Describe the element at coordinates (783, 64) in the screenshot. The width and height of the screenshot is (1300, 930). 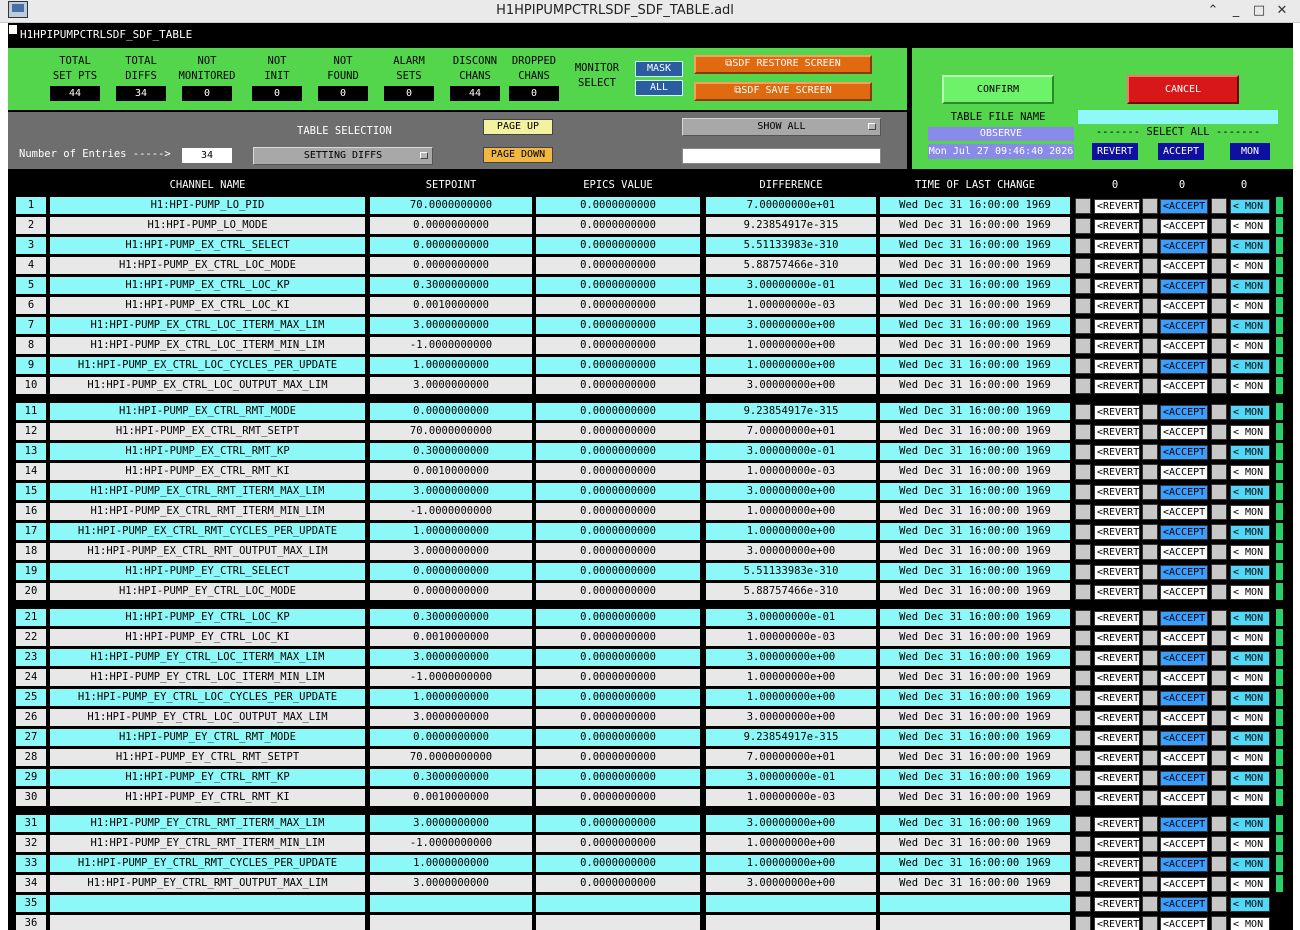
I see `sdf-restore-button: ⧉SDF RESTORE SCREEN` at that location.